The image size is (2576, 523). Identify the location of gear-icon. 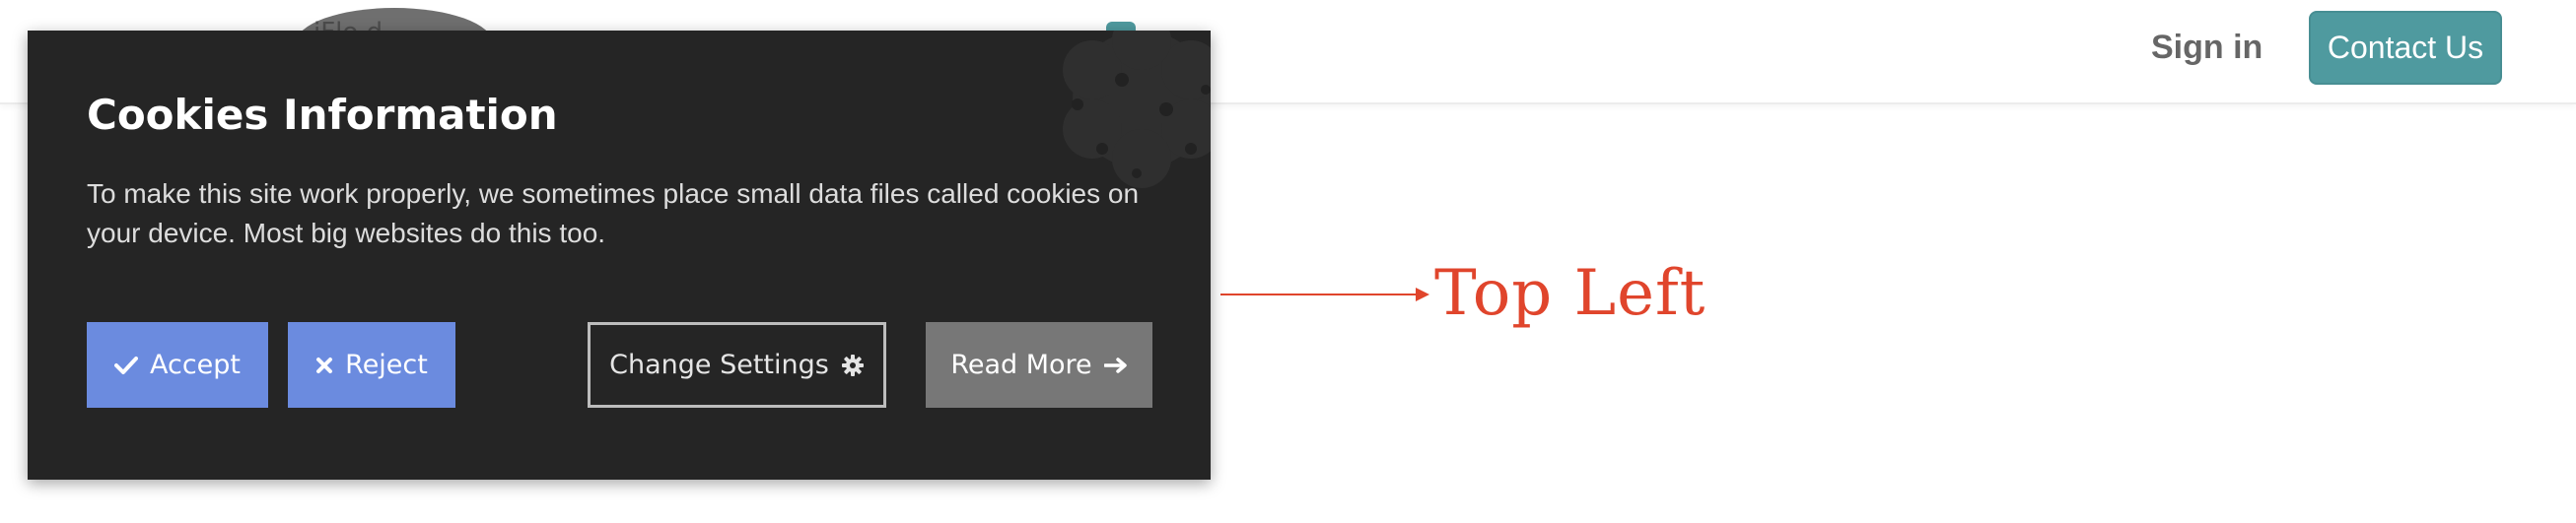
(852, 365).